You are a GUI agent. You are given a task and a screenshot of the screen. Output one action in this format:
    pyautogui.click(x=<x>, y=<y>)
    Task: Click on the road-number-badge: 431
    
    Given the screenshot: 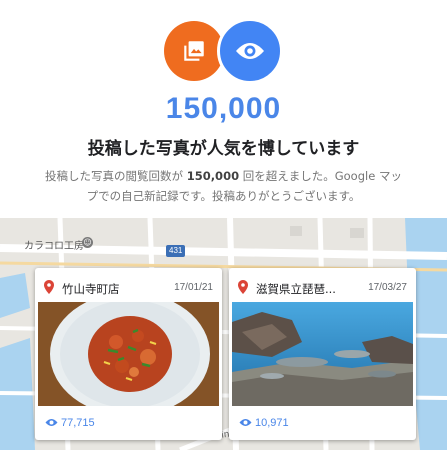 What is the action you would take?
    pyautogui.click(x=176, y=251)
    